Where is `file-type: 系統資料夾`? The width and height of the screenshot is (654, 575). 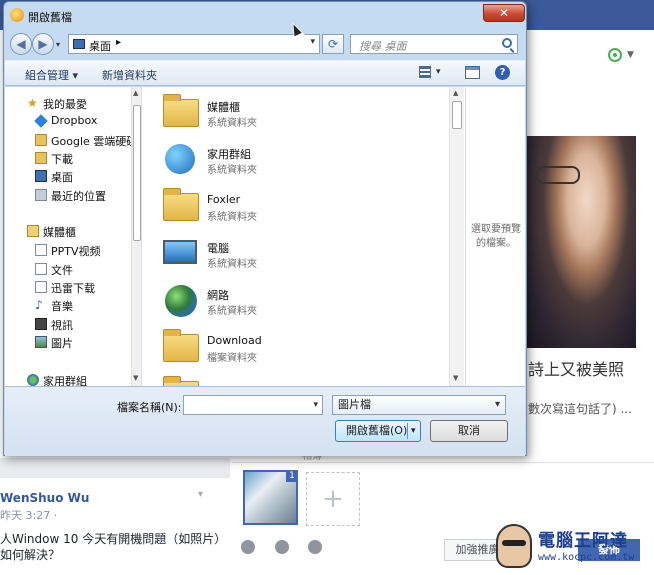 file-type: 系統資料夾 is located at coordinates (232, 123).